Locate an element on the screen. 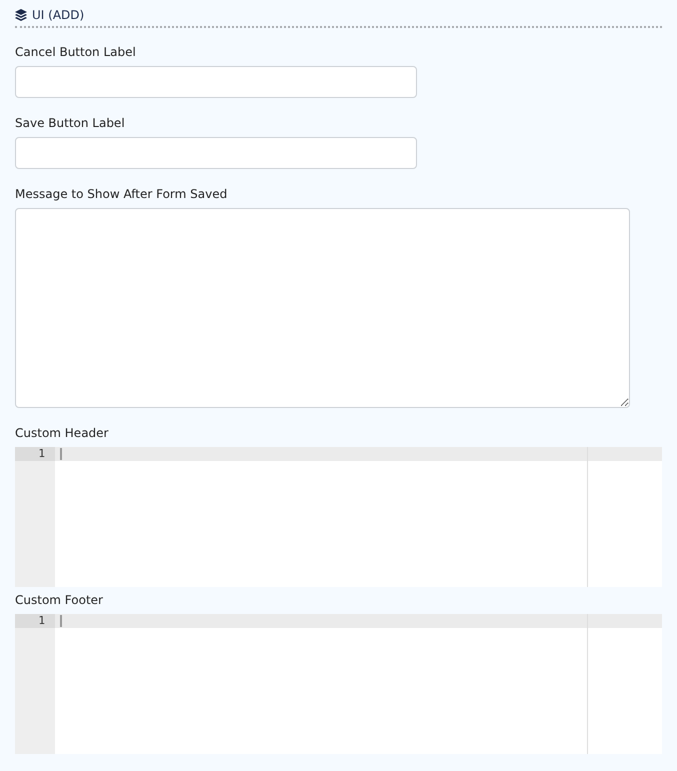 The width and height of the screenshot is (677, 771). field-label: Message to Show After Form Saved is located at coordinates (121, 194).